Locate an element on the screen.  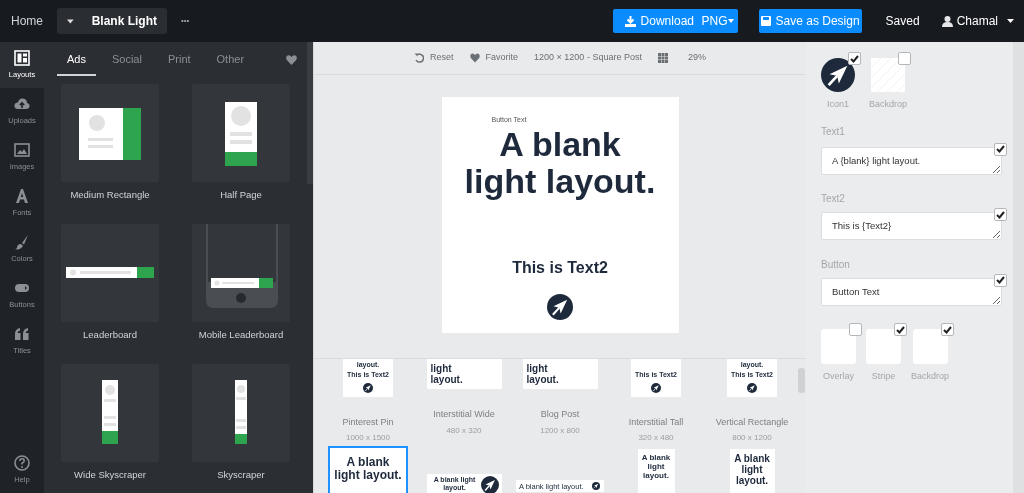
template-size: 1000 x 1500 is located at coordinates (367, 438).